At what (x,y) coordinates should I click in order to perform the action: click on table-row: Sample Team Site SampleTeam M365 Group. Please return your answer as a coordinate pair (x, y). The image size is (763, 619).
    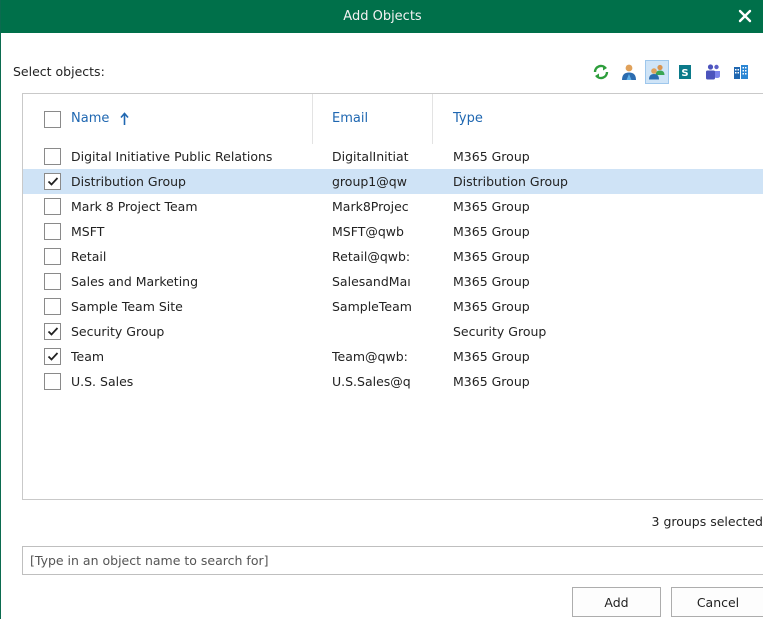
    Looking at the image, I should click on (393, 306).